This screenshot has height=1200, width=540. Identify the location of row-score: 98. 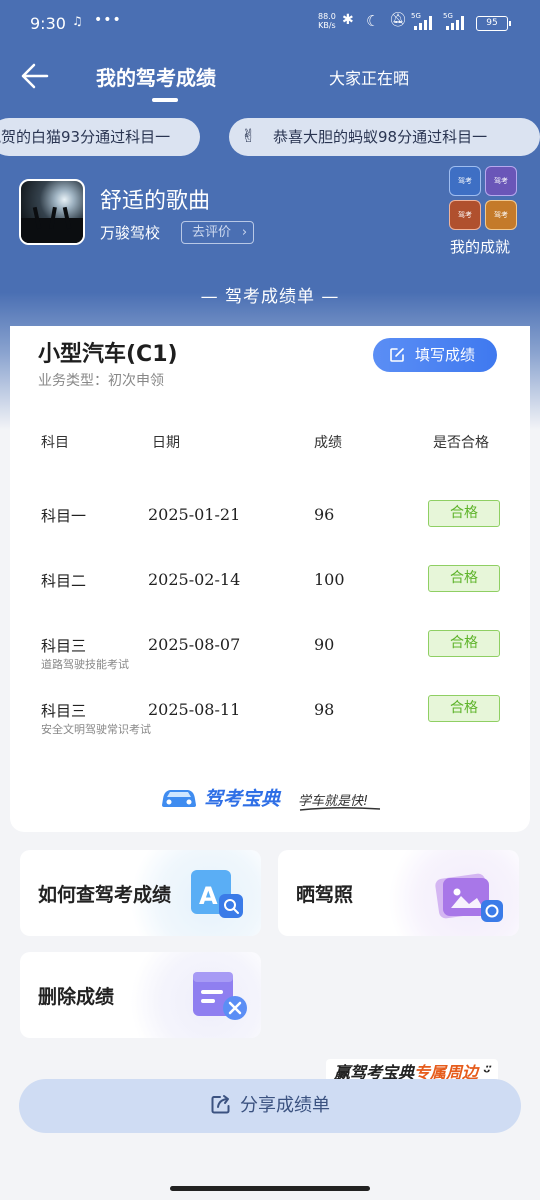
(324, 709).